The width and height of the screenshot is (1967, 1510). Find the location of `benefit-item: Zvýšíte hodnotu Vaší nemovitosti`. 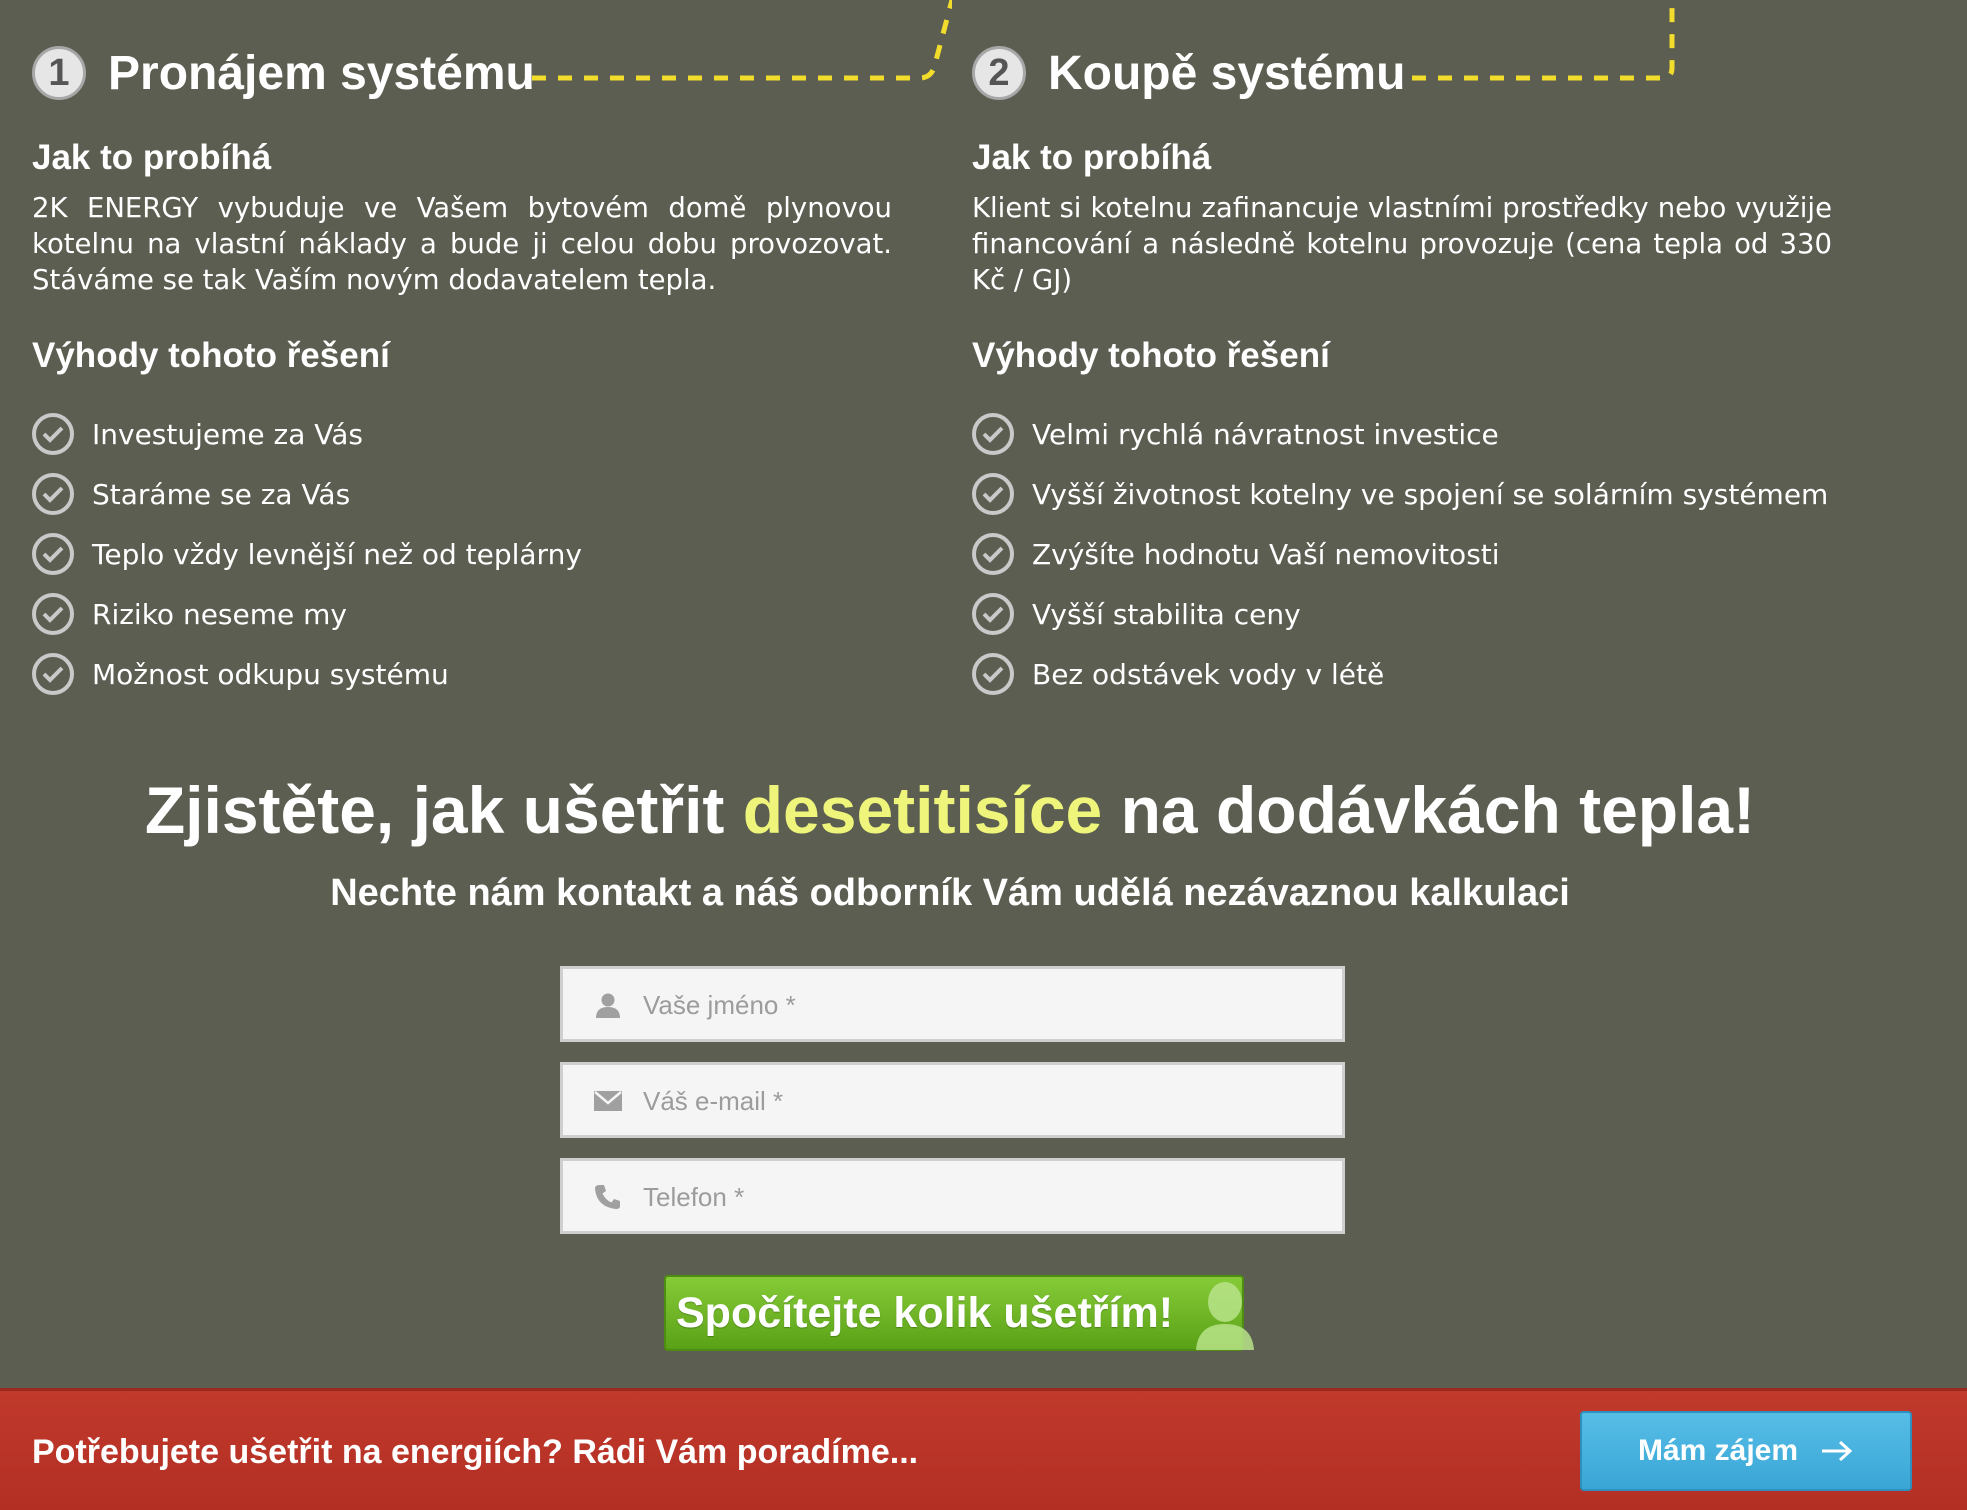

benefit-item: Zvýšíte hodnotu Vaší nemovitosti is located at coordinates (1400, 554).